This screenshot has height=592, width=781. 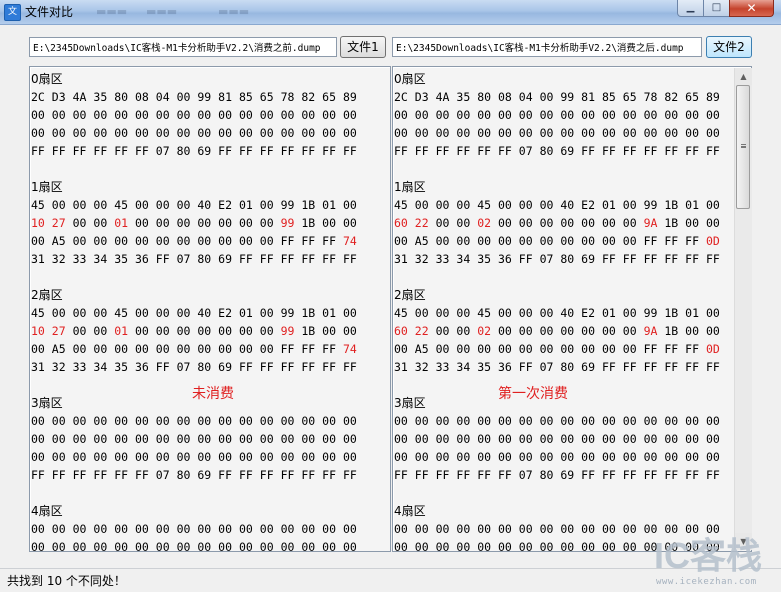 I want to click on hex-byte: D3, so click(x=421, y=97).